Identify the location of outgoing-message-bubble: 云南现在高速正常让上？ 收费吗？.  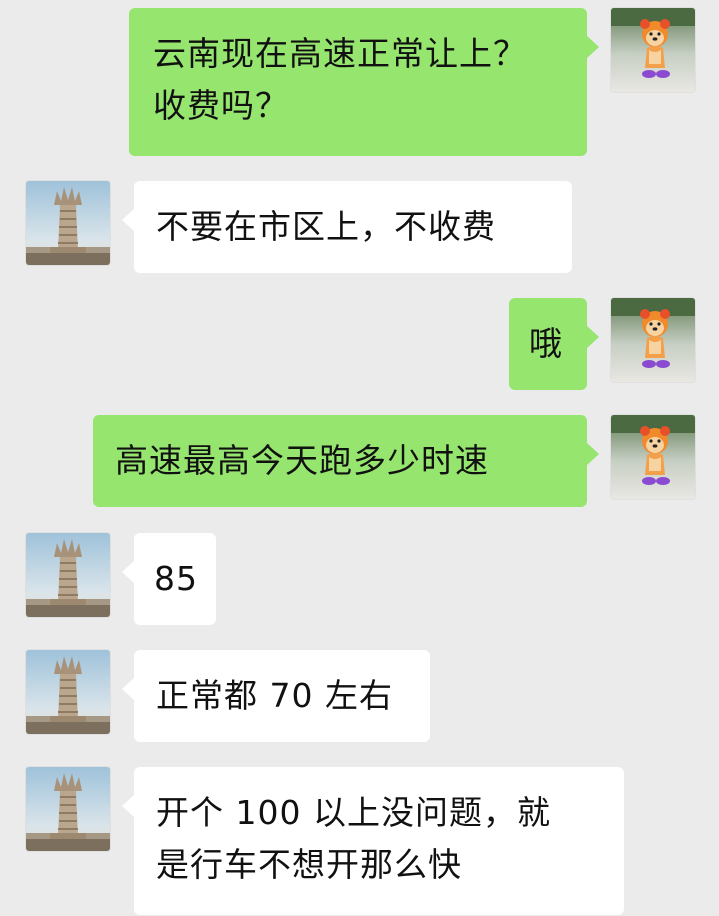
(364, 82).